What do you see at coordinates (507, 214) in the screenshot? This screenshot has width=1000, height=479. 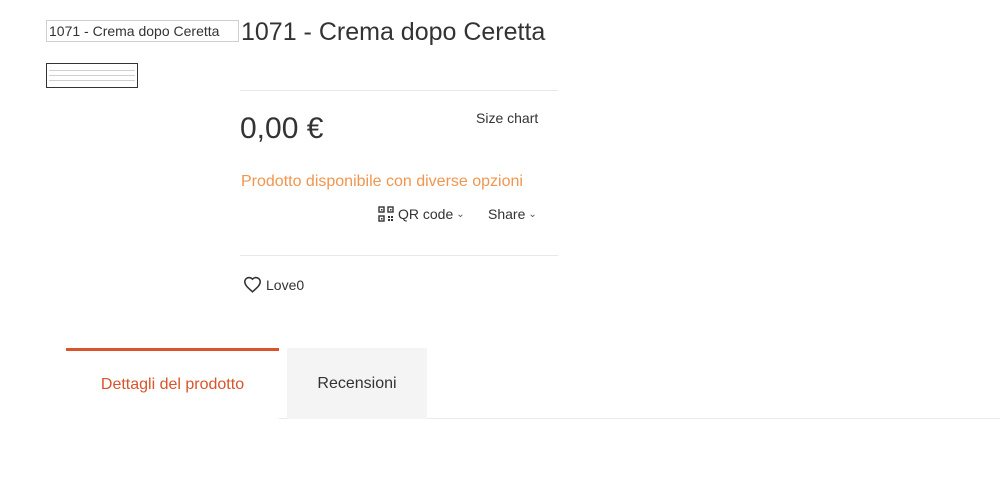 I see `share-label: Share` at bounding box center [507, 214].